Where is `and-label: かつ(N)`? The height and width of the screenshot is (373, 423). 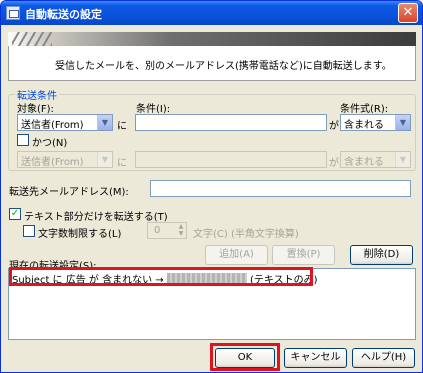 and-label: かつ(N) is located at coordinates (50, 143).